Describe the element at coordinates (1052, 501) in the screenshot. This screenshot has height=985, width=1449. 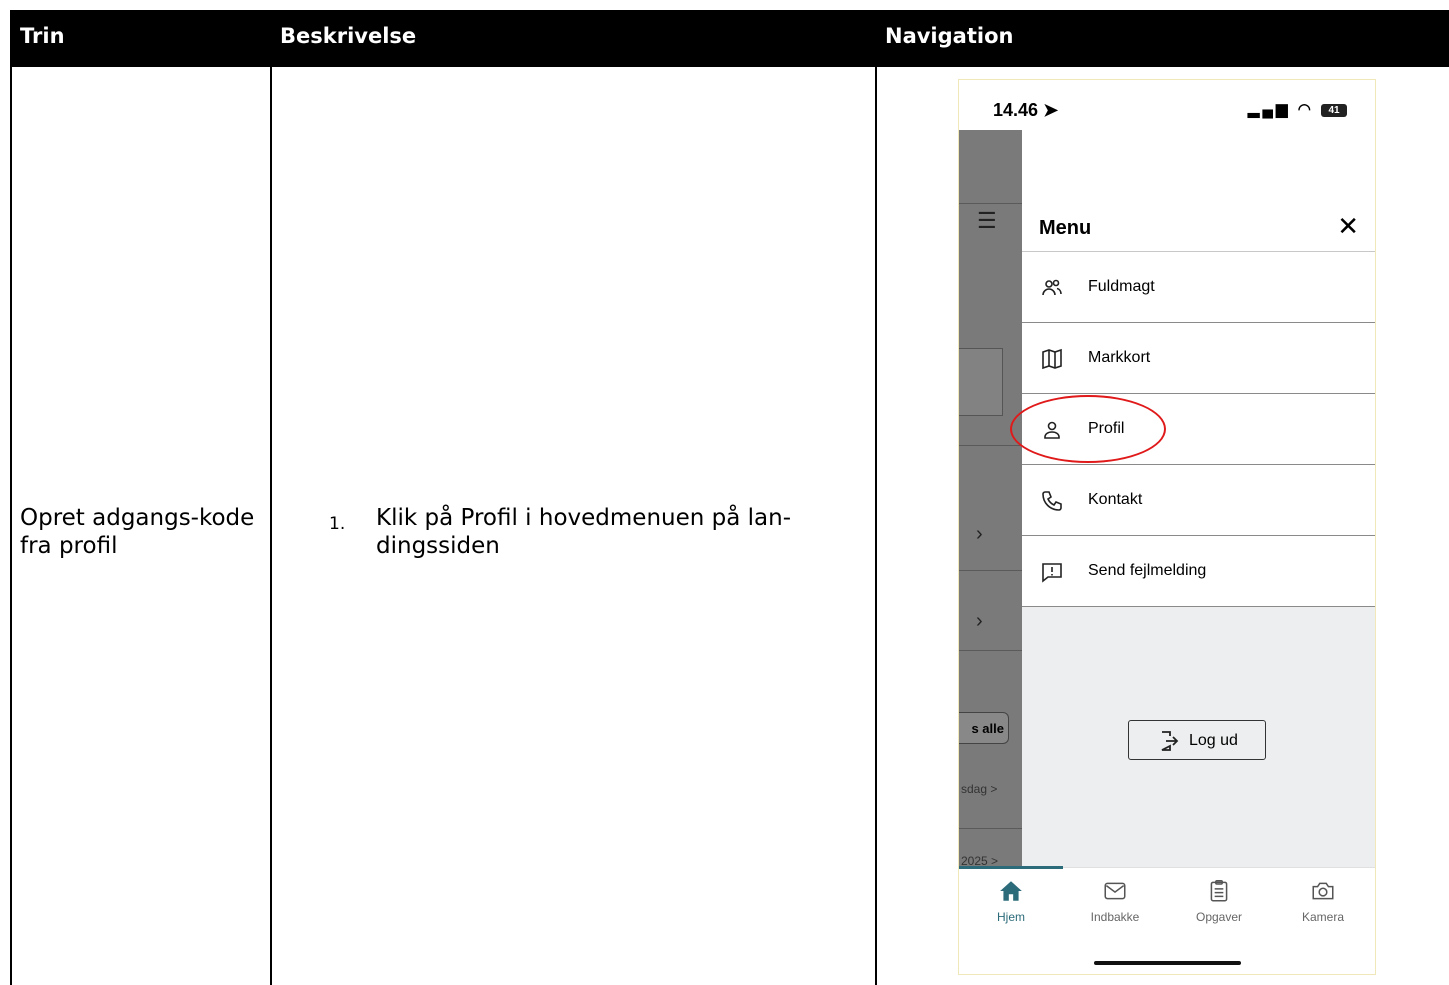
I see `phone-icon` at that location.